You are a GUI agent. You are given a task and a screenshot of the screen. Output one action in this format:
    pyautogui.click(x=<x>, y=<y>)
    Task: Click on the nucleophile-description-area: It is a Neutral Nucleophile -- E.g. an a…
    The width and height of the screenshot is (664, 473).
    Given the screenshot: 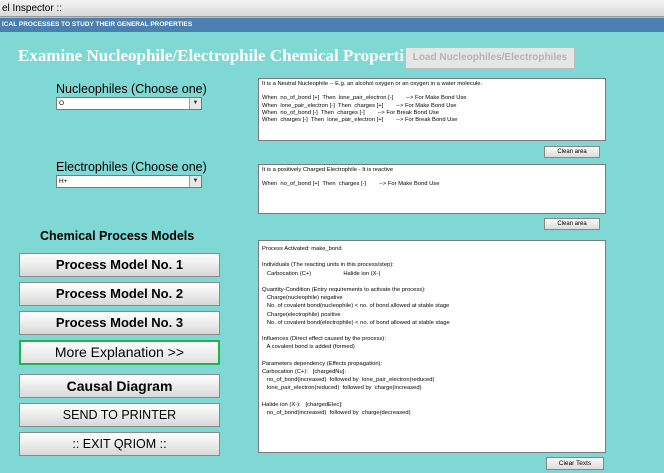 What is the action you would take?
    pyautogui.click(x=432, y=109)
    